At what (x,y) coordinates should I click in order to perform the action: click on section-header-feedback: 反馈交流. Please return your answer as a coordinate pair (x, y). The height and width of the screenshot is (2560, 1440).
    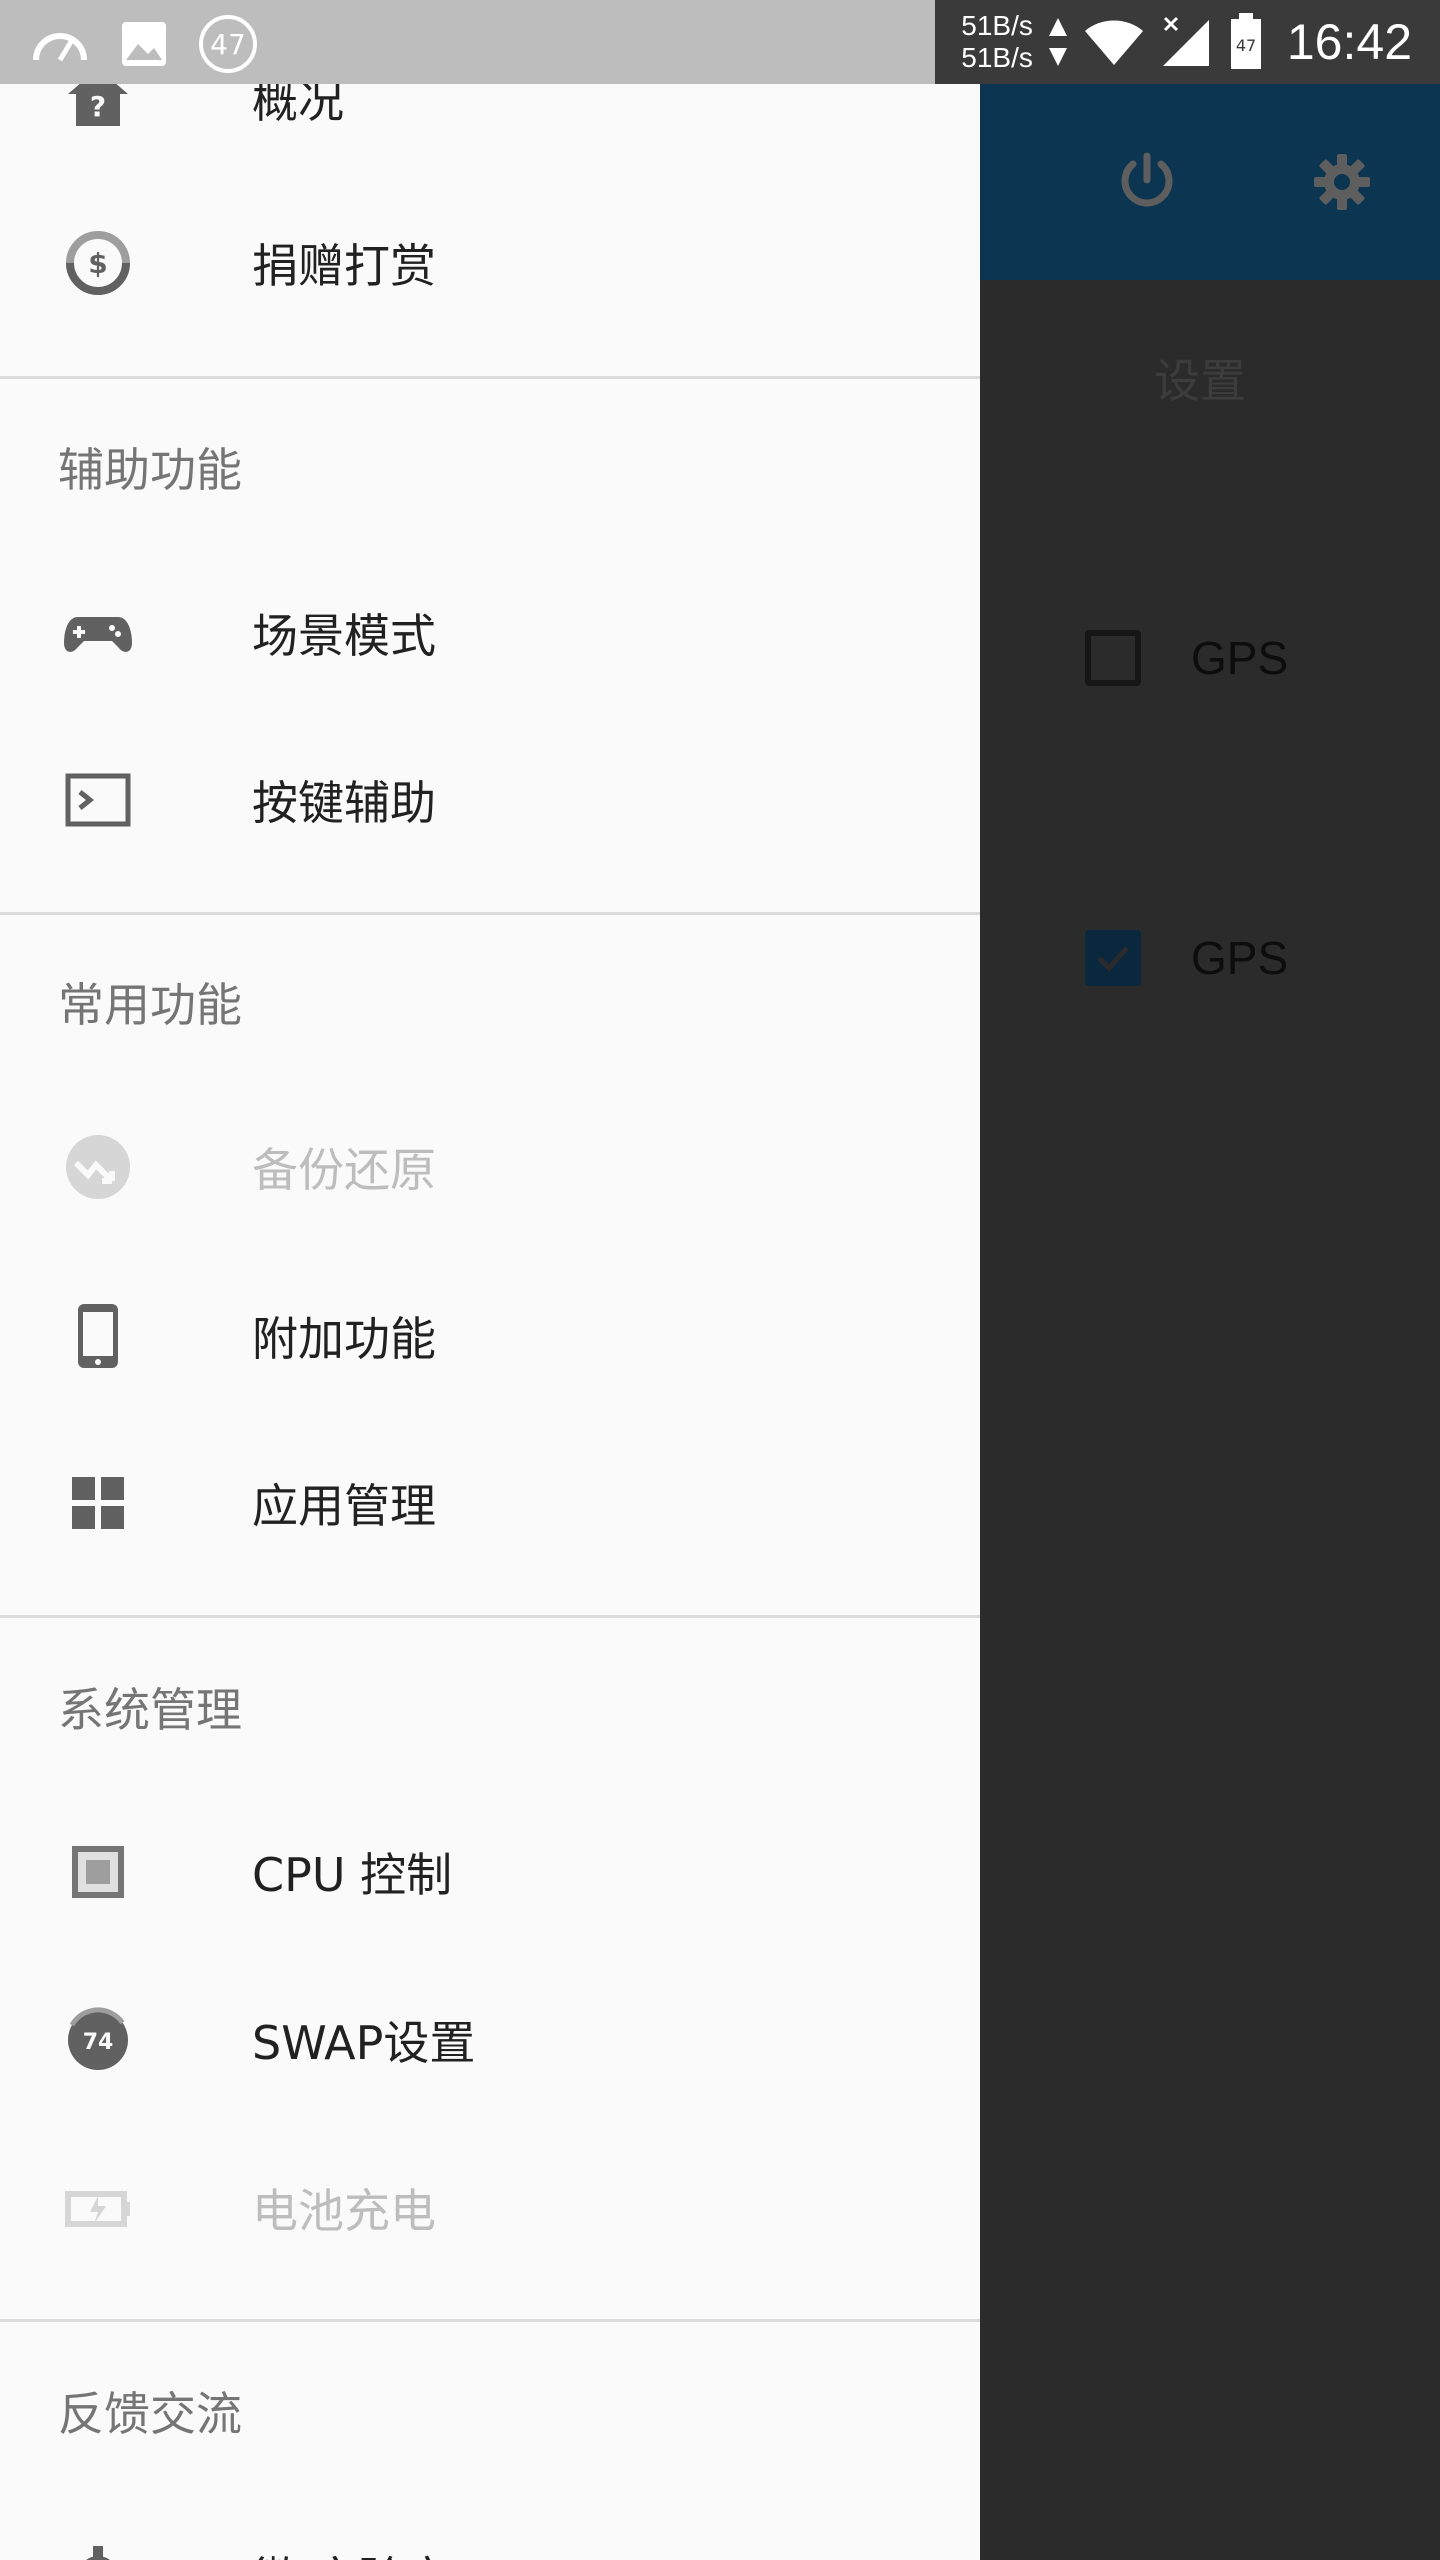
    Looking at the image, I should click on (150, 2414).